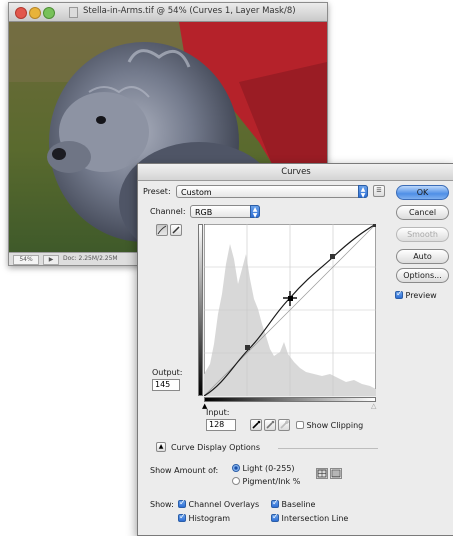 The width and height of the screenshot is (453, 536). What do you see at coordinates (322, 473) in the screenshot?
I see `simple-grid-icon` at bounding box center [322, 473].